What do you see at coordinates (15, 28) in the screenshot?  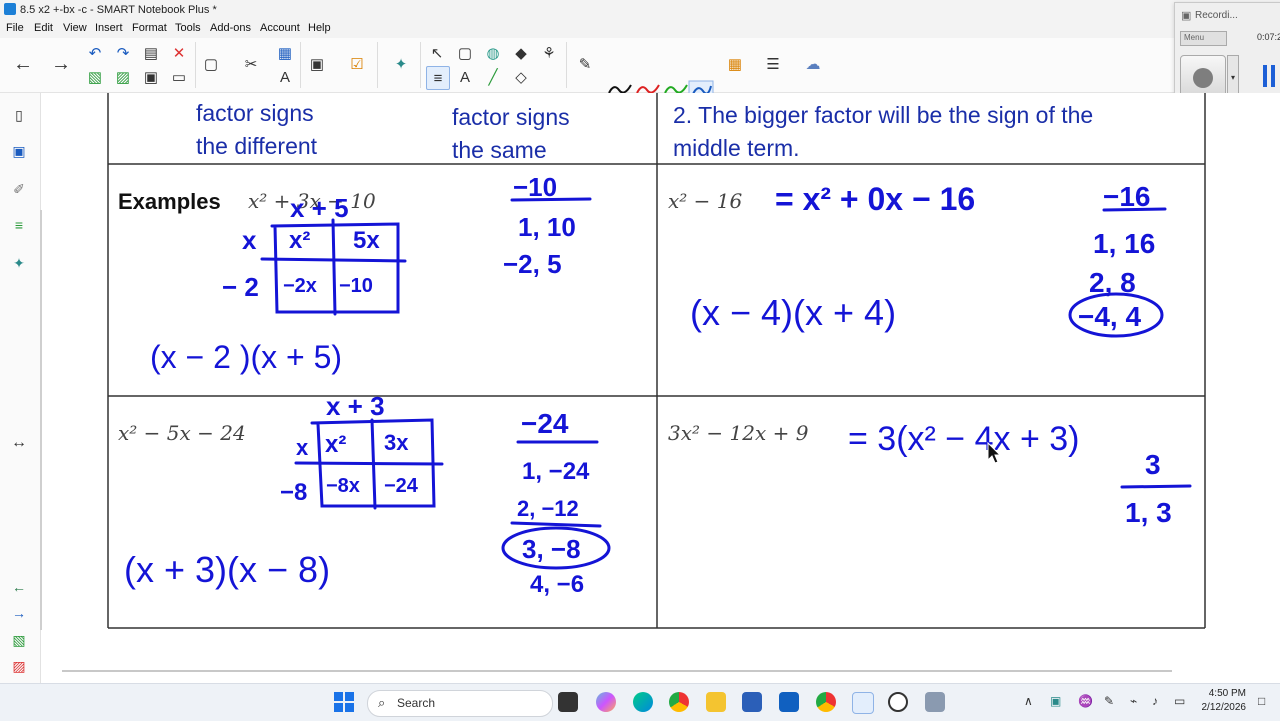 I see `menu-file: File` at bounding box center [15, 28].